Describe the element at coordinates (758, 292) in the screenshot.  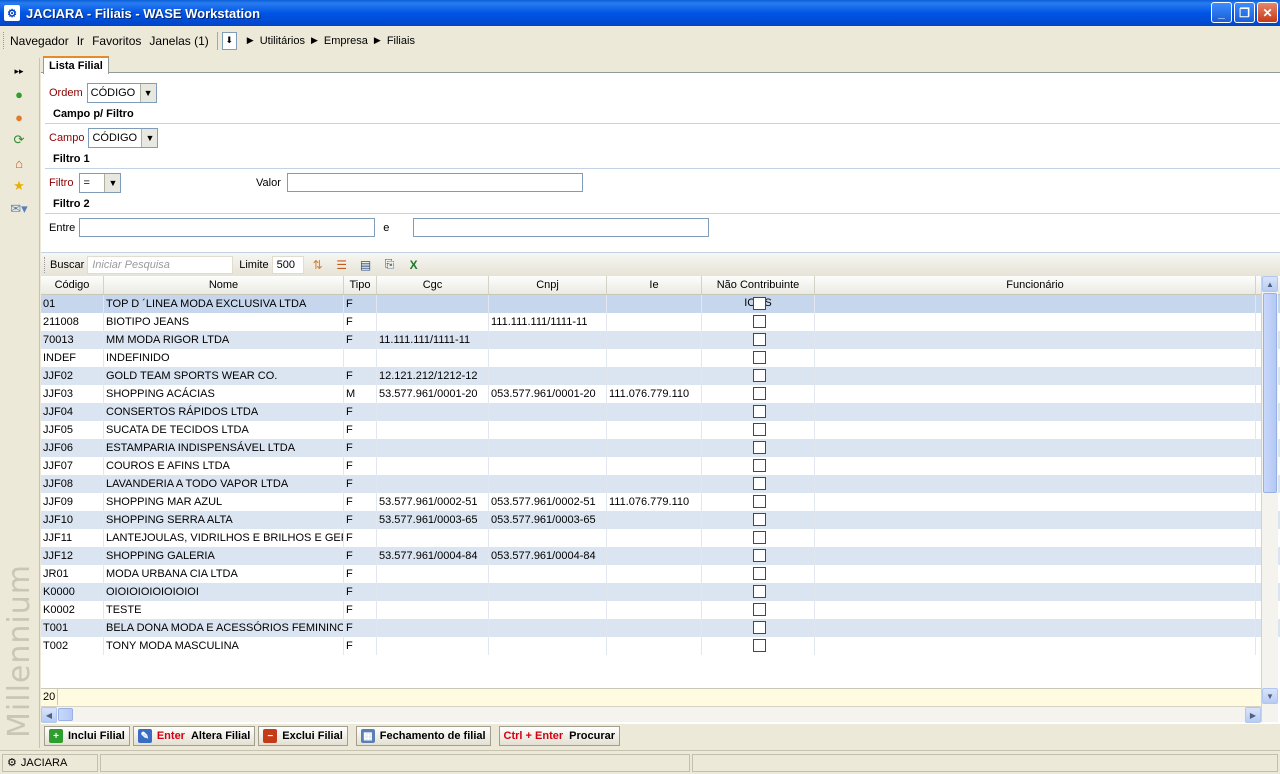
I see `column-header-nao-contribuinte: Não Contribuinte ICMS` at that location.